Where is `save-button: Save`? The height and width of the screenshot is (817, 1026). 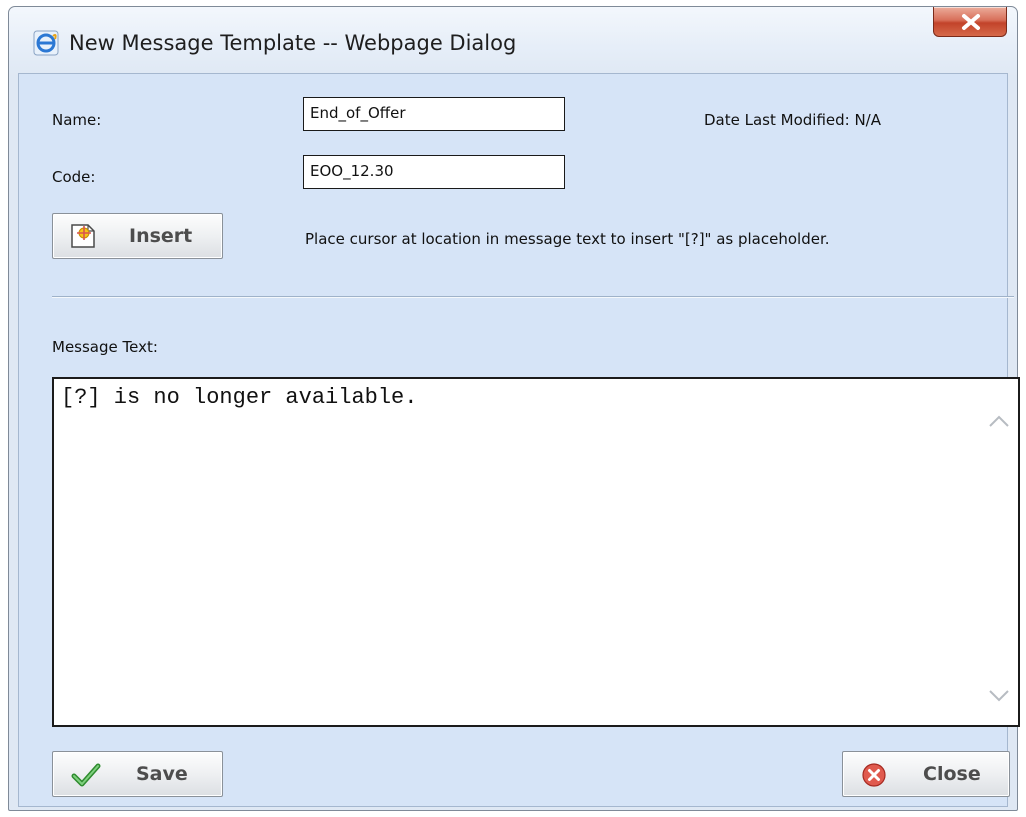
save-button: Save is located at coordinates (137, 774).